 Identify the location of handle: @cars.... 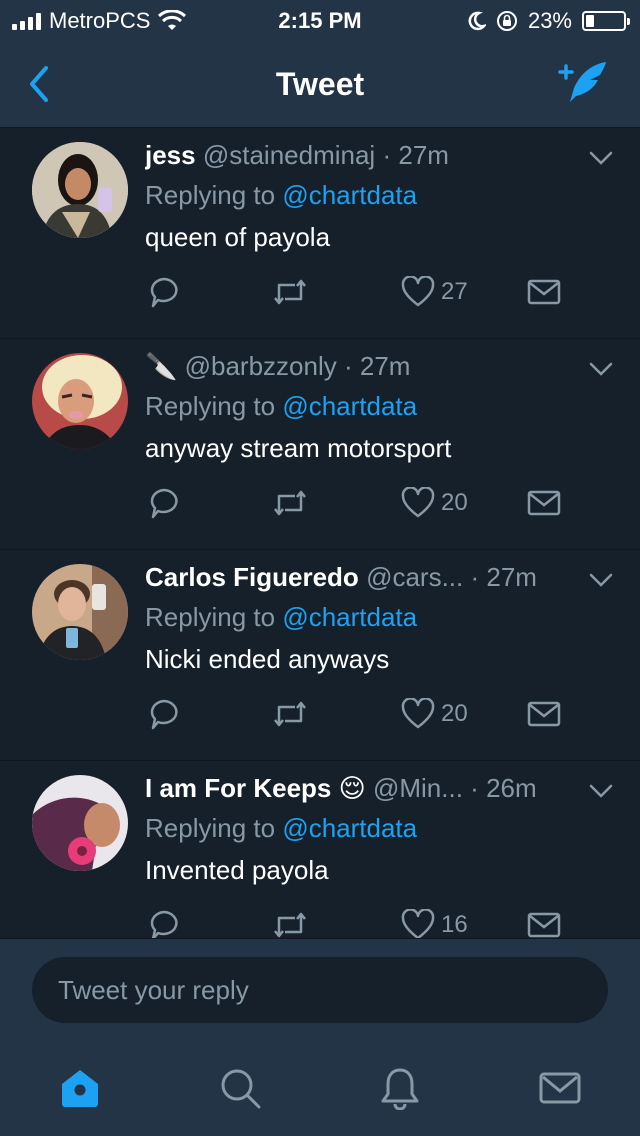
(414, 577).